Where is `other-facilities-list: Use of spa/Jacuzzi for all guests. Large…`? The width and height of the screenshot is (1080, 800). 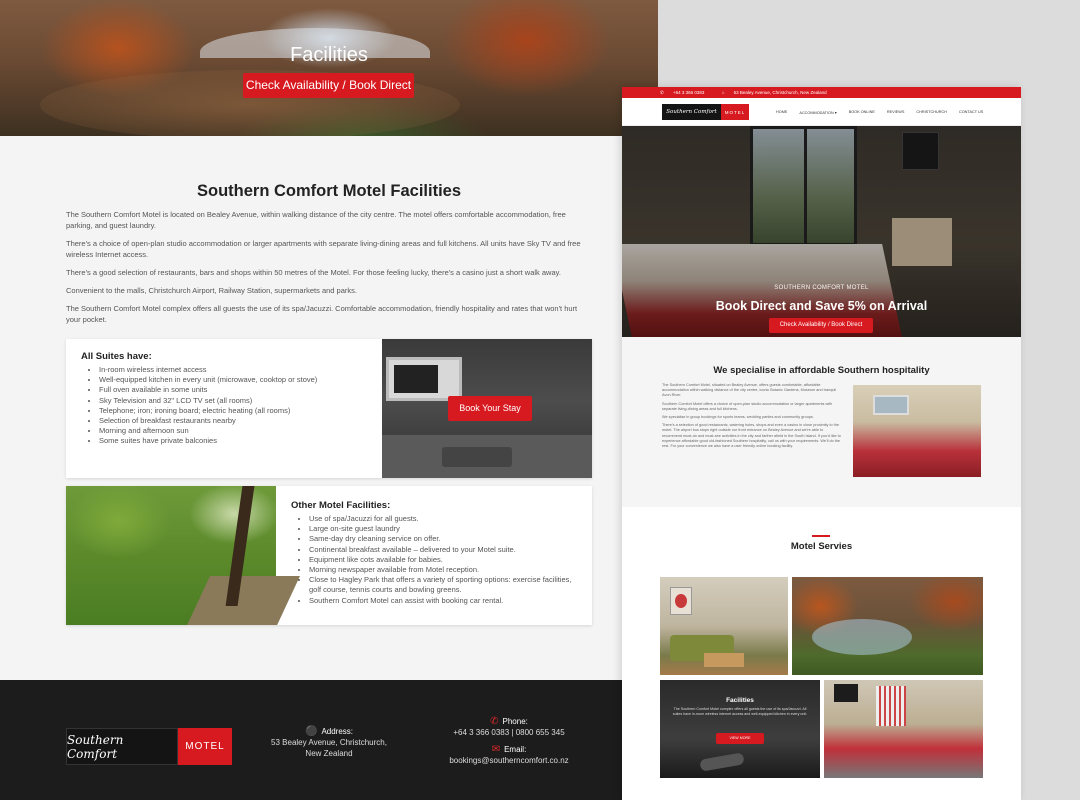
other-facilities-list: Use of spa/Jacuzzi for all guests. Large… is located at coordinates (436, 560).